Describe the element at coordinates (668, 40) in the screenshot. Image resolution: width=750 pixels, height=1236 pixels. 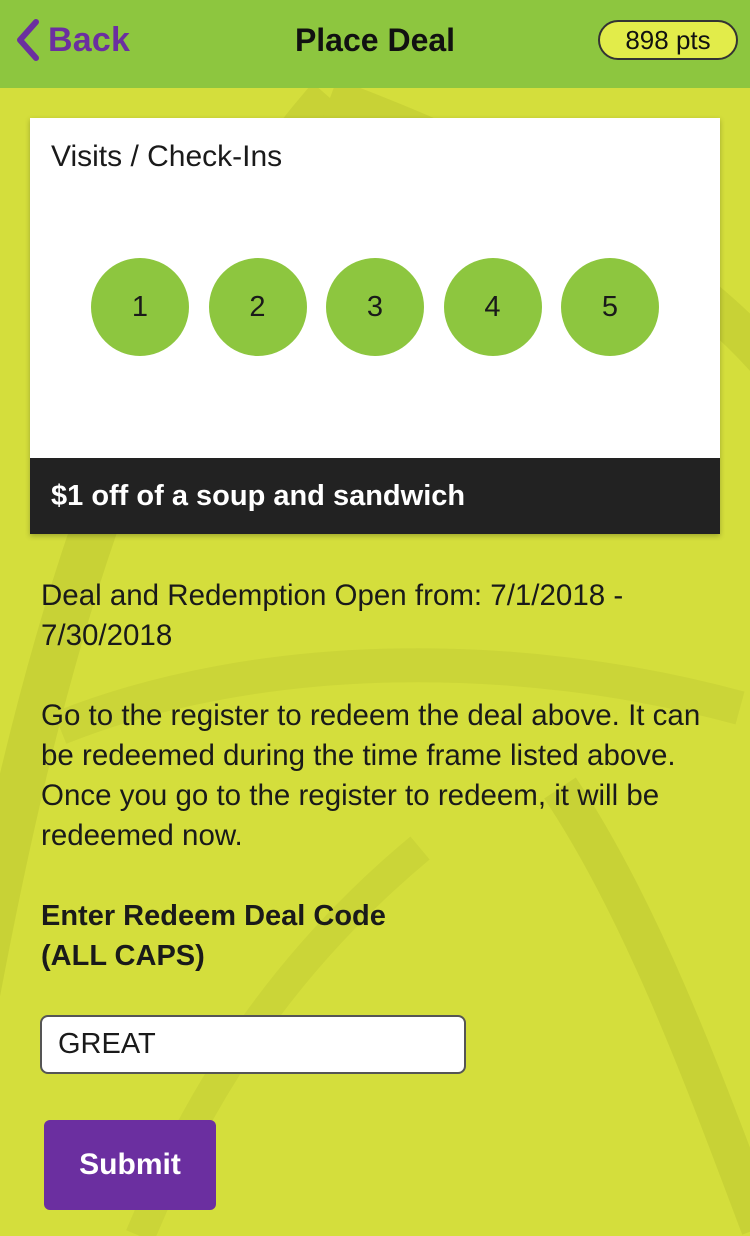
I see `points-badge: 898 pts` at that location.